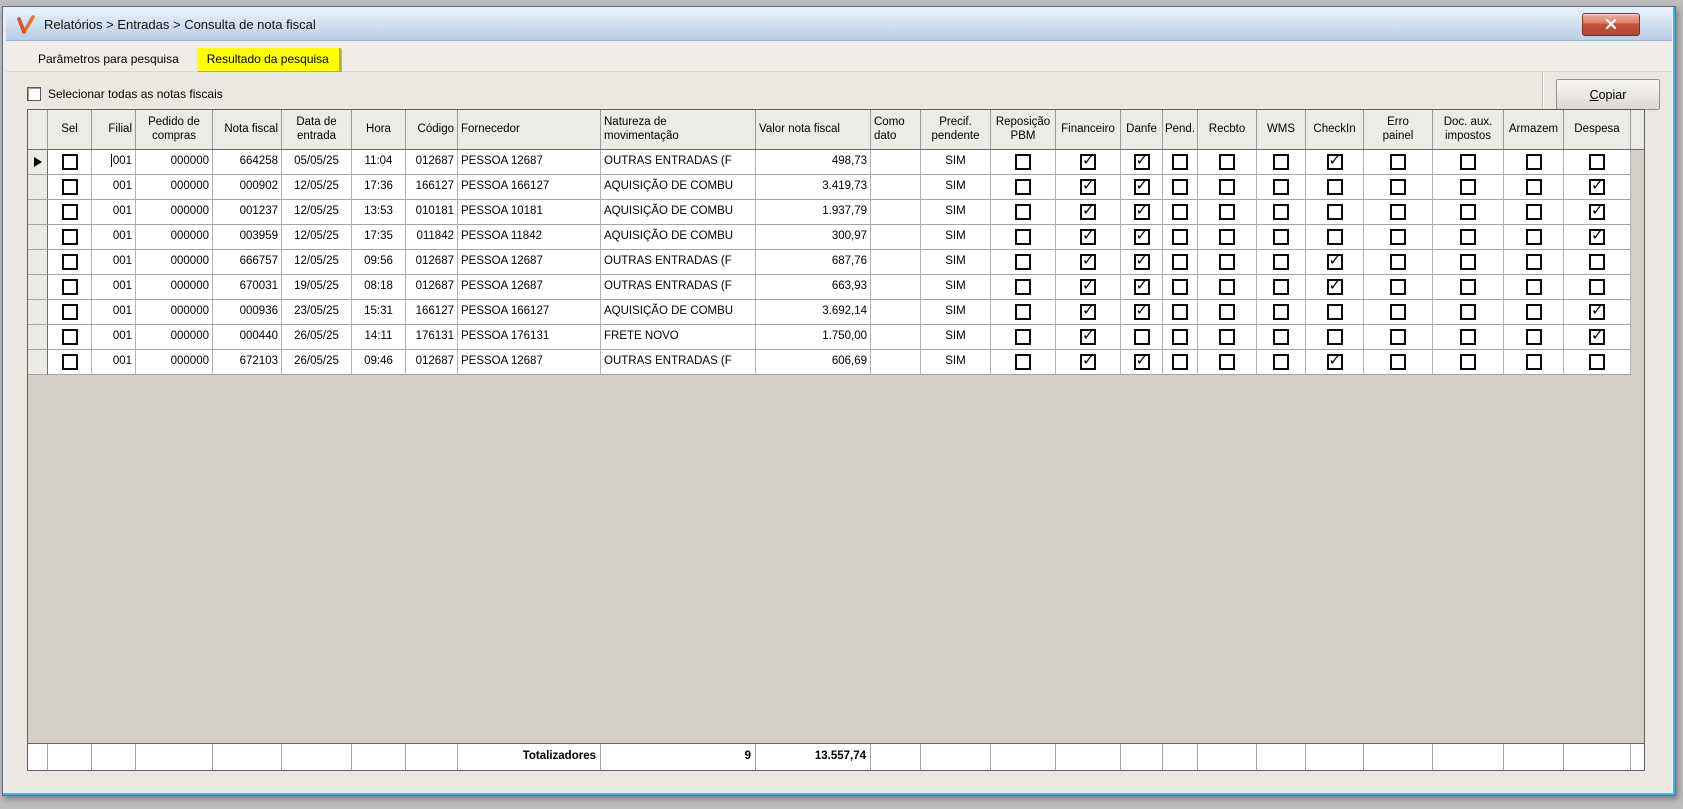 Image resolution: width=1683 pixels, height=809 pixels. I want to click on cell-codigo: 166127, so click(432, 187).